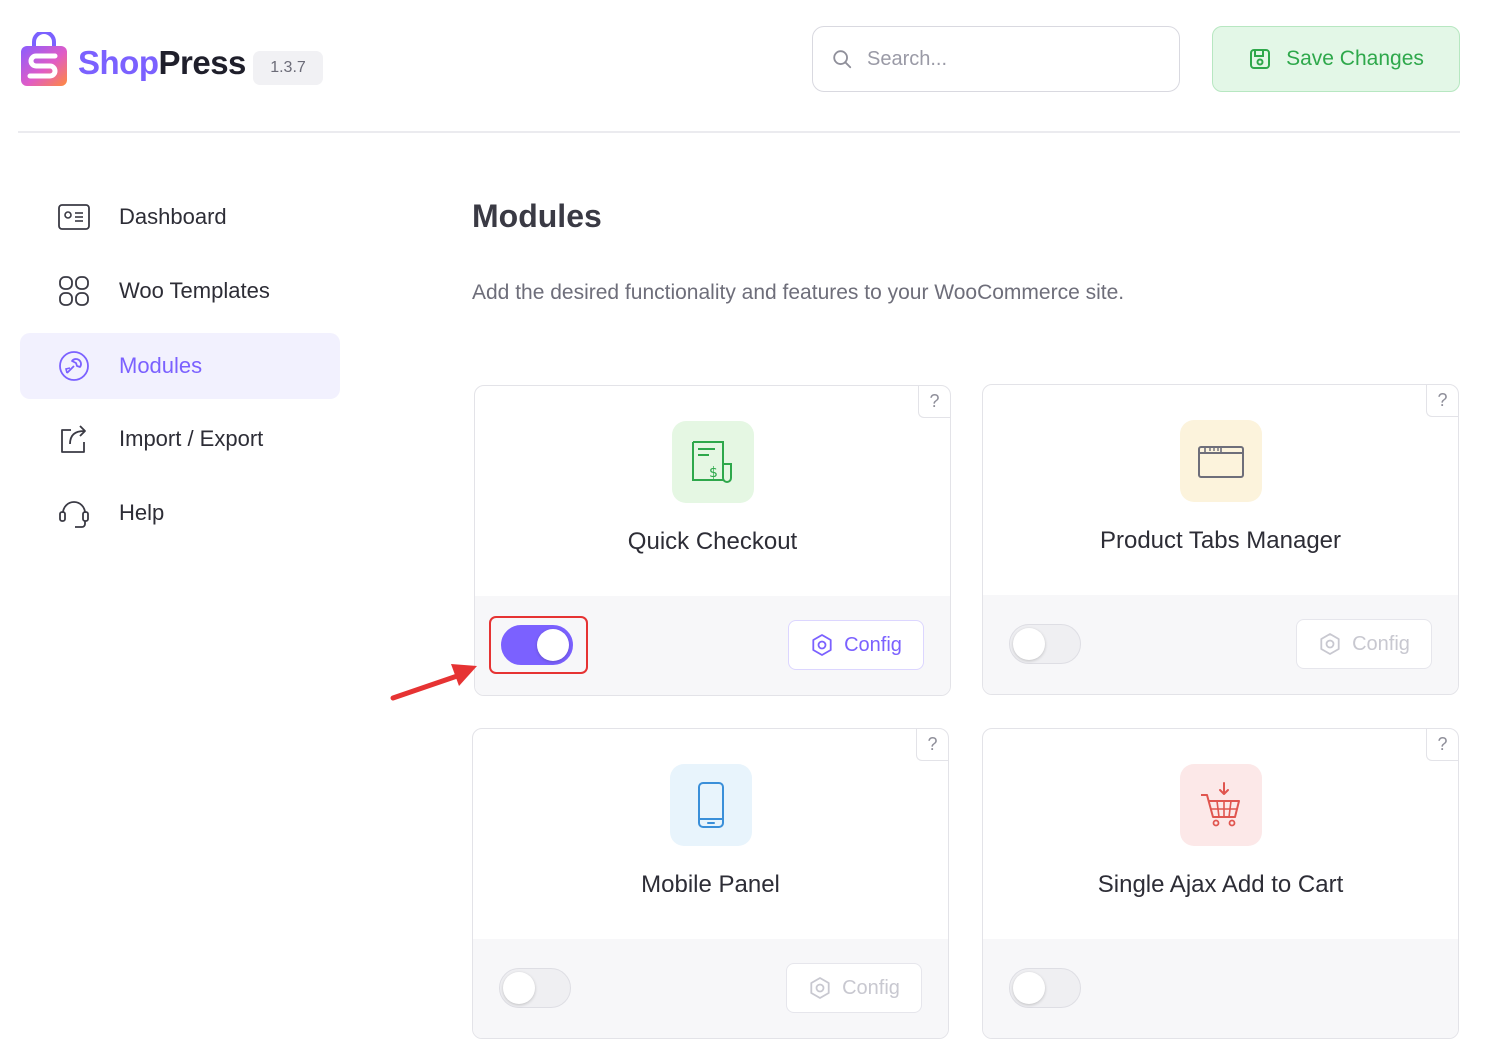  I want to click on sidebar-item-dashboard: Dashboard, so click(180, 217).